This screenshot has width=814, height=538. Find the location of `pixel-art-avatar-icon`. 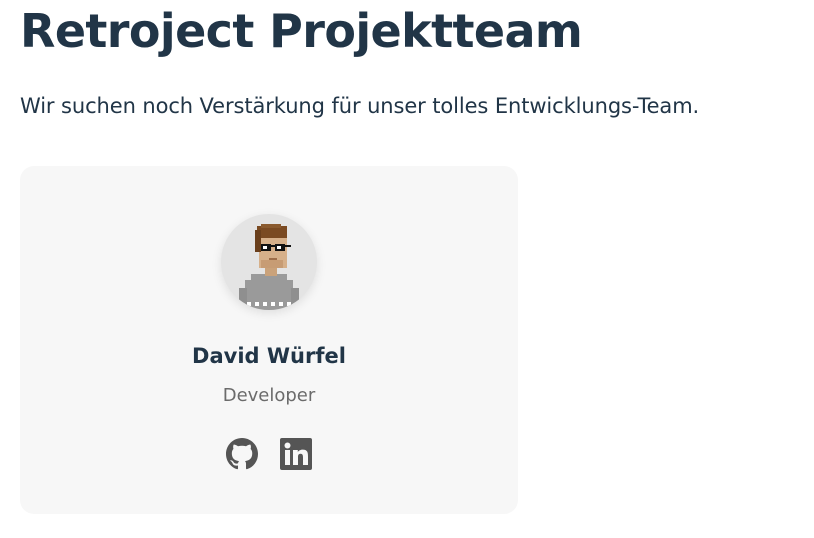

pixel-art-avatar-icon is located at coordinates (269, 262).